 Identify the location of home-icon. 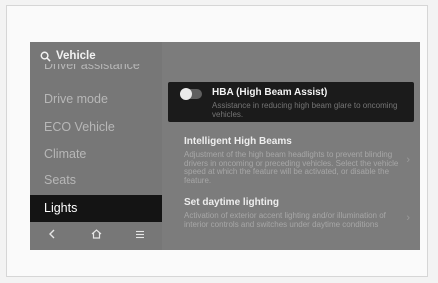
(96, 234).